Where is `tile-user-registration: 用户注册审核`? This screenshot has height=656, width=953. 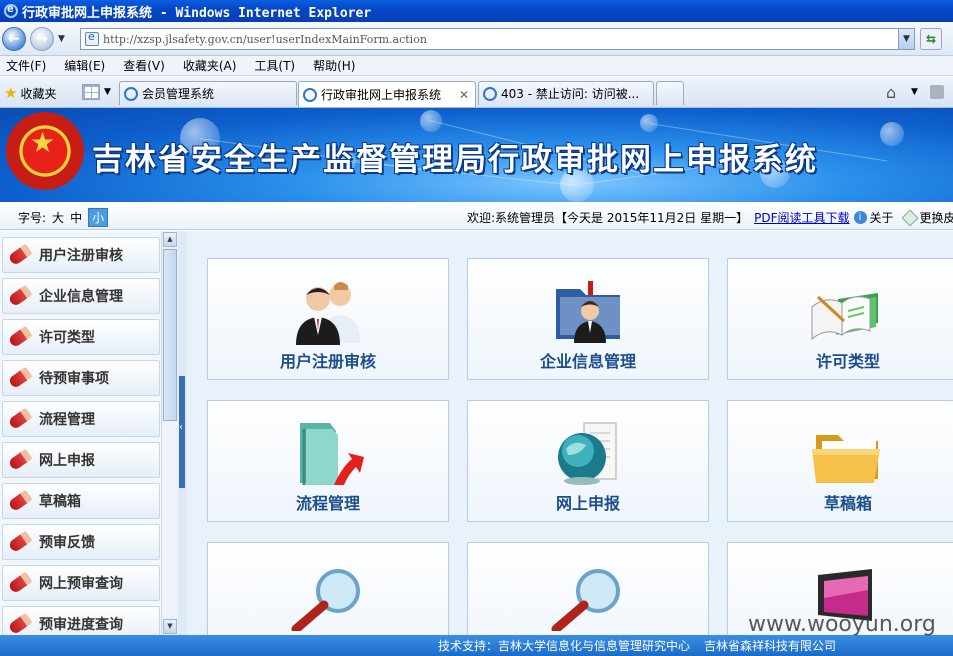
tile-user-registration: 用户注册审核 is located at coordinates (328, 319).